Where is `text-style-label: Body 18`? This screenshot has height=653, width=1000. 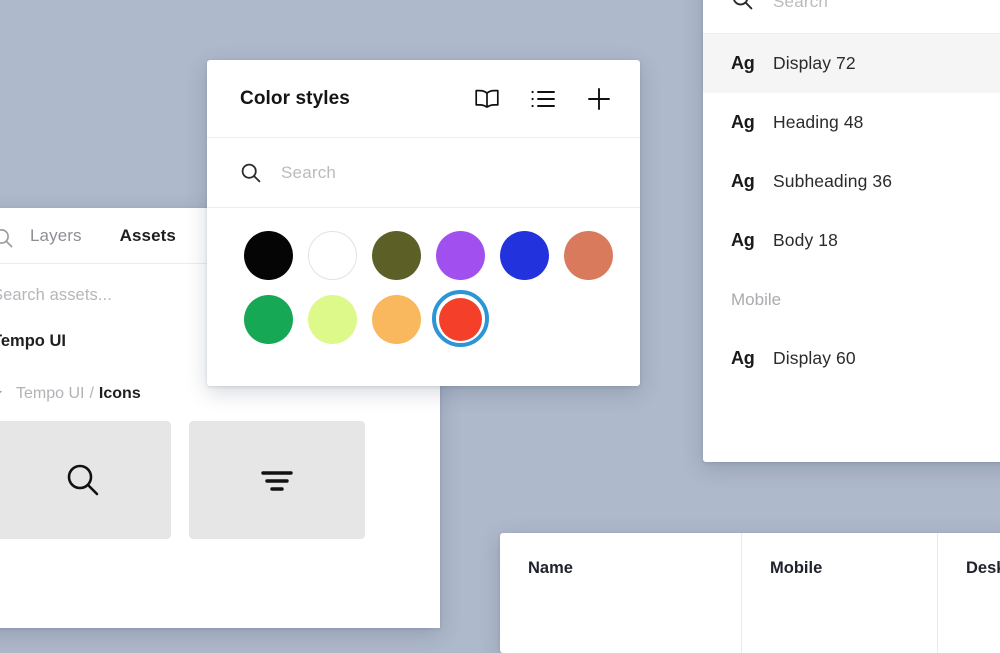 text-style-label: Body 18 is located at coordinates (805, 240).